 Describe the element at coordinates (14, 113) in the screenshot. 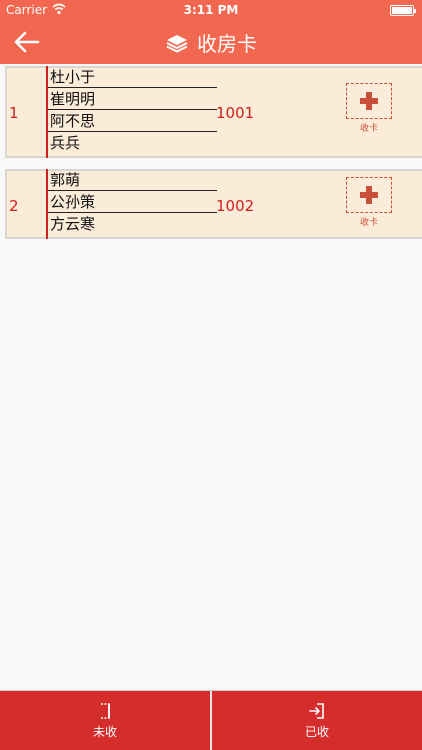

I see `row-index: 1` at that location.